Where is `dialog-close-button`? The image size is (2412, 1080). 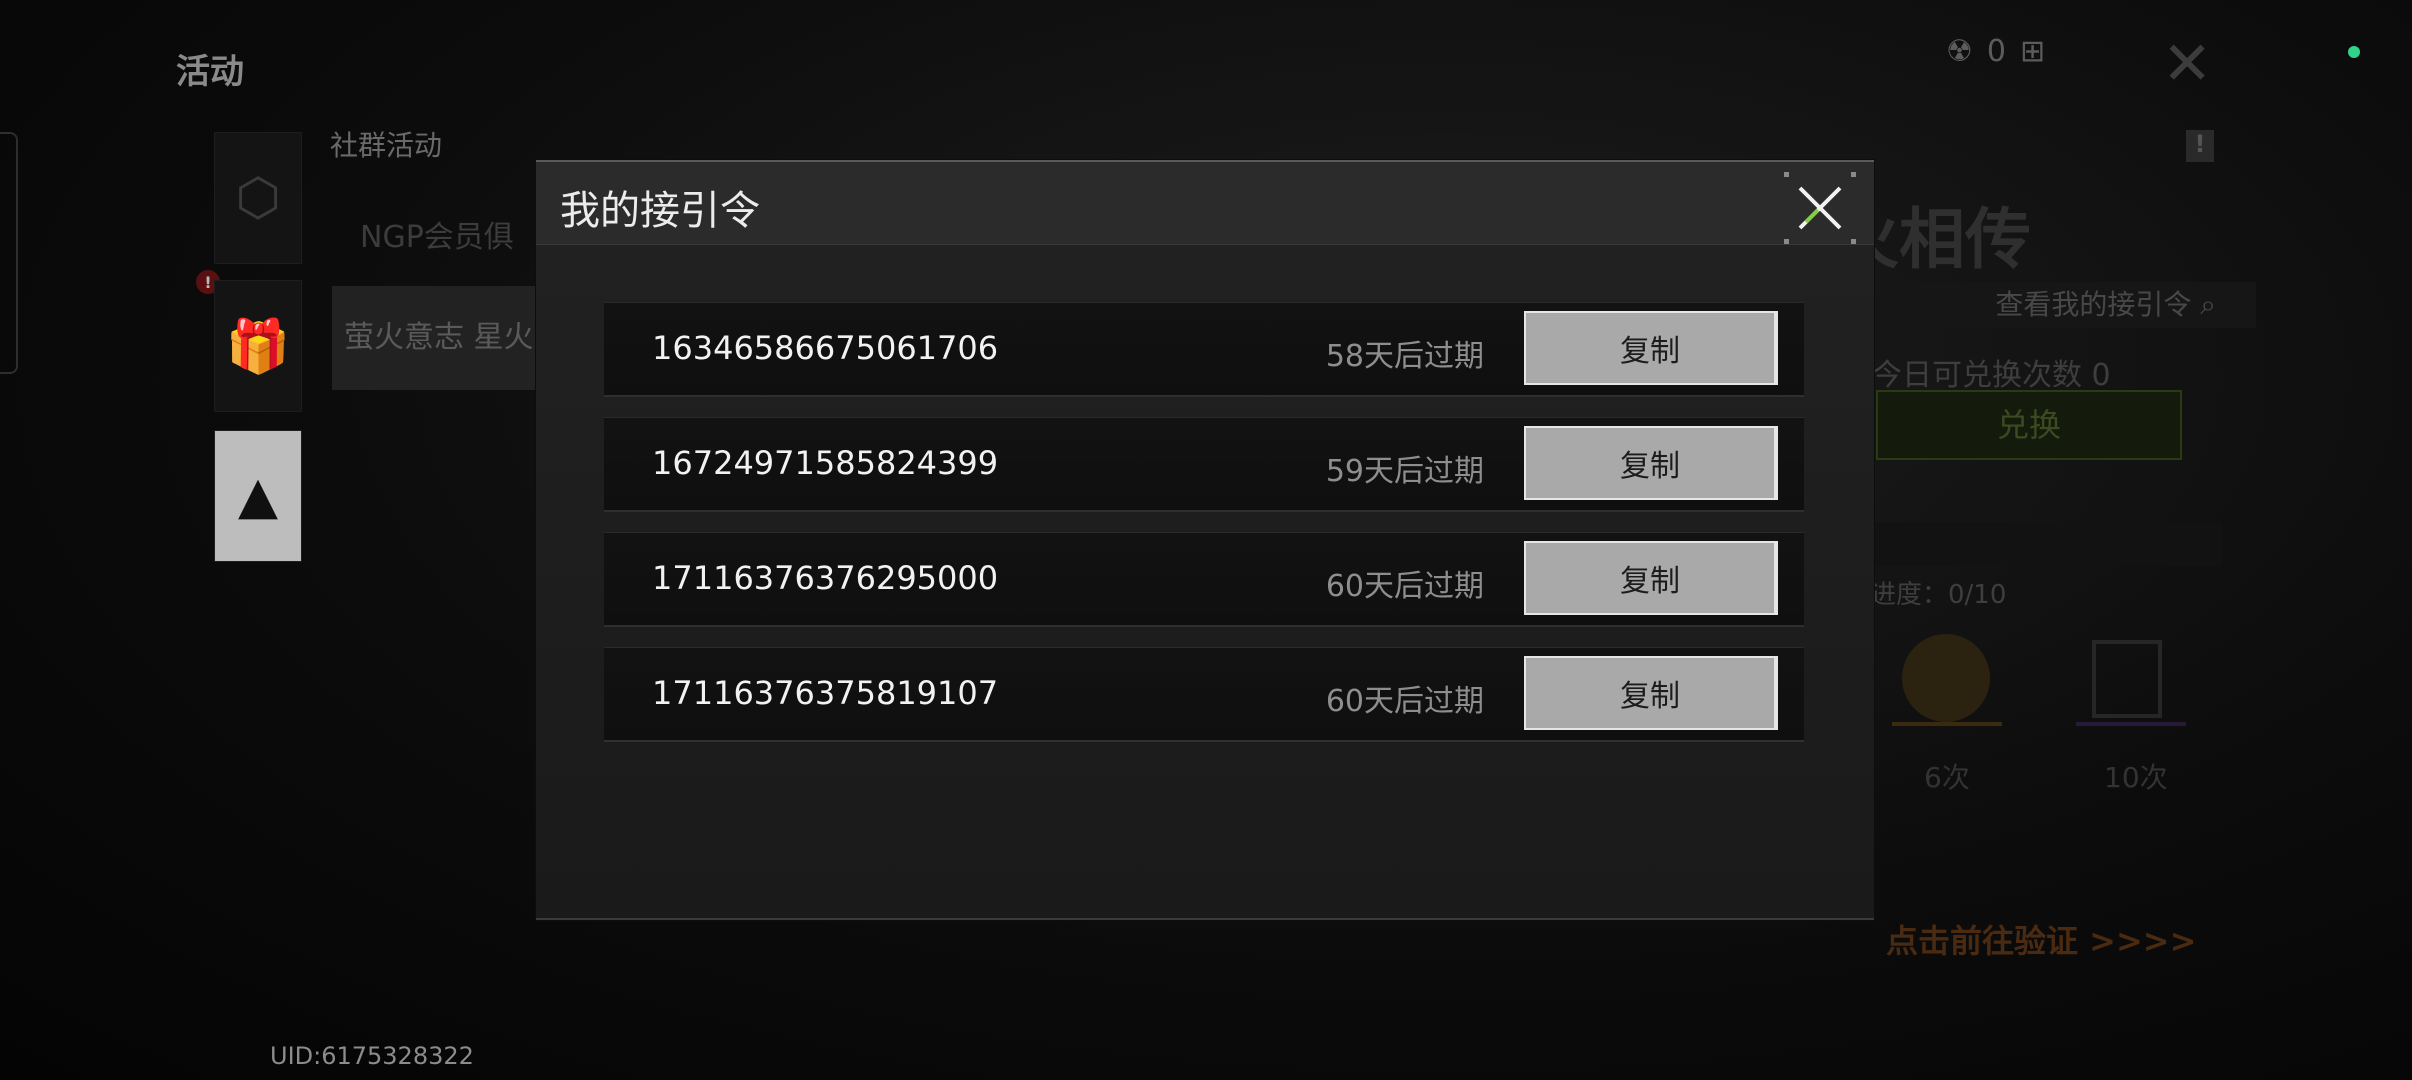
dialog-close-button is located at coordinates (1820, 208).